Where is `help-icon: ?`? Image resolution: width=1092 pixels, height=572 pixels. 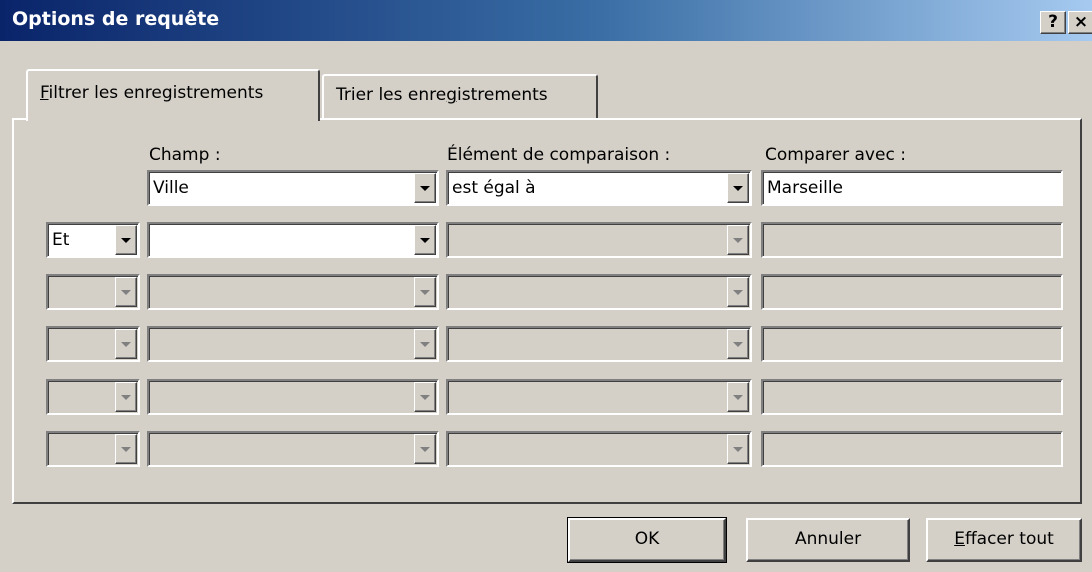 help-icon: ? is located at coordinates (1053, 22).